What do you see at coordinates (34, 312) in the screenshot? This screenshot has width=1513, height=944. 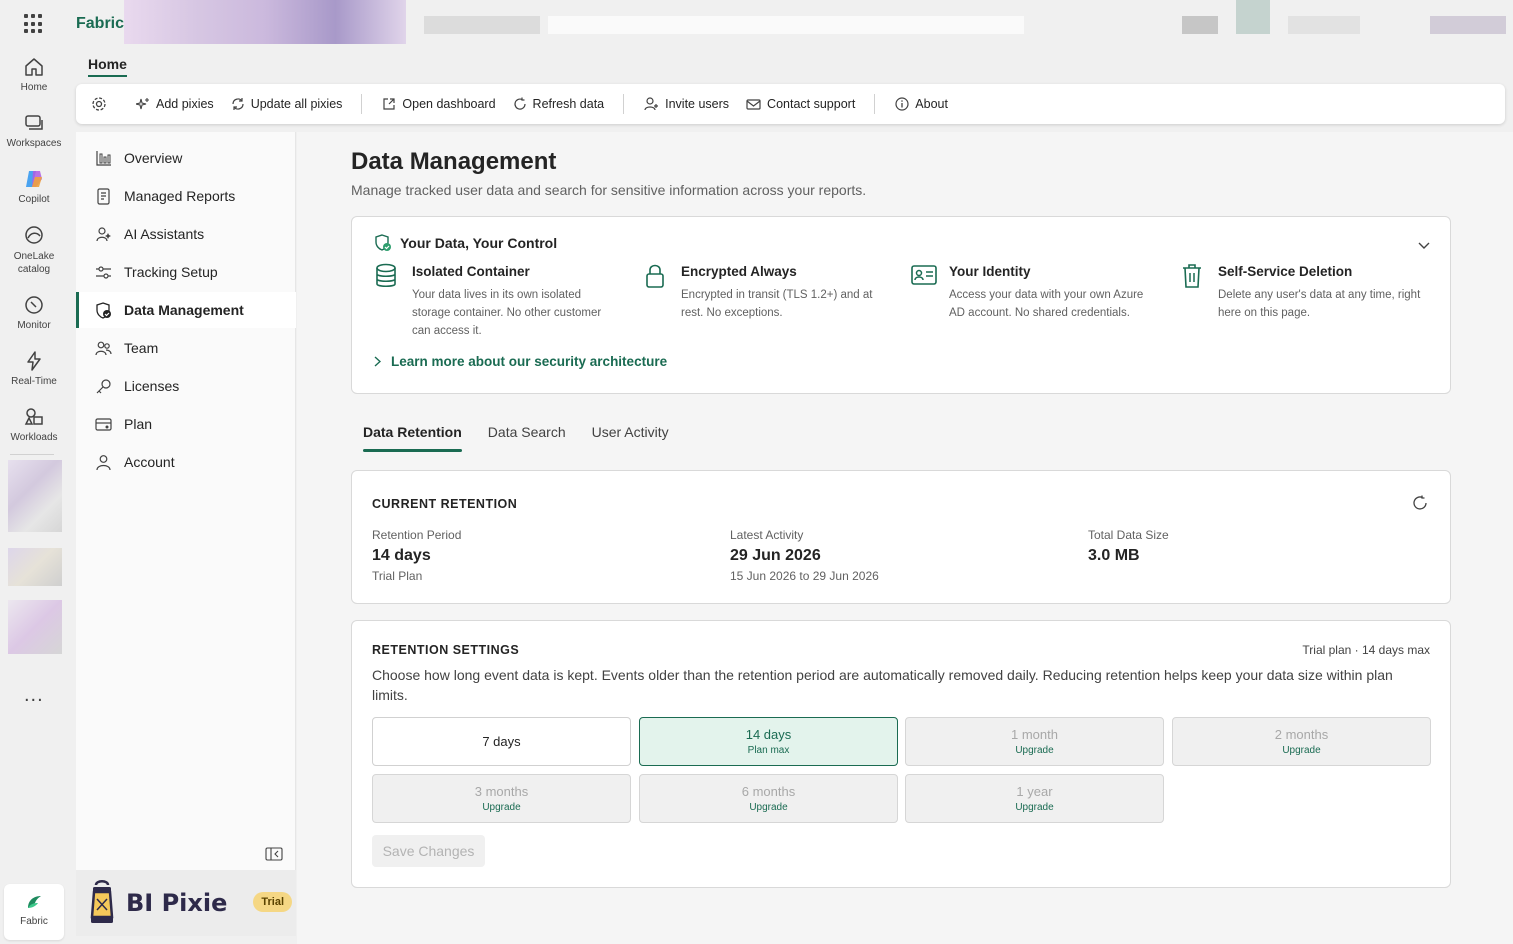 I see `rail-monitor: Monitor` at bounding box center [34, 312].